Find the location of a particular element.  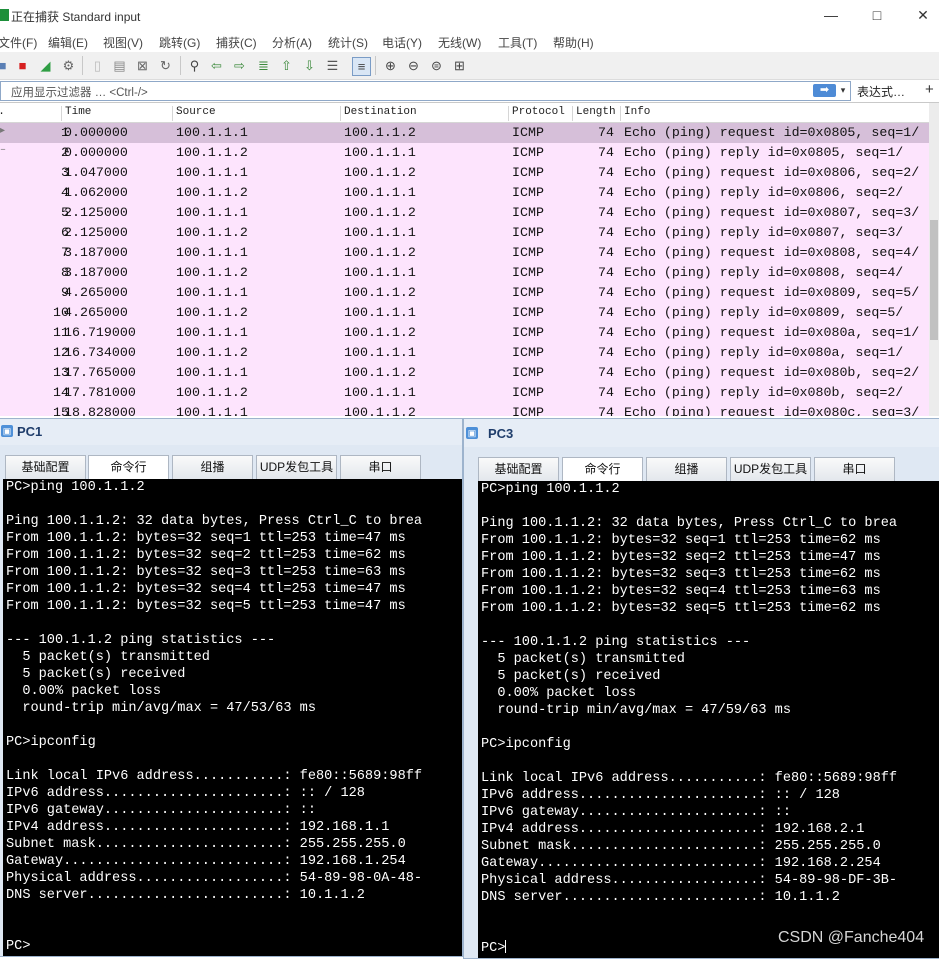

zoom-out-icon: ⊖ is located at coordinates (413, 65).